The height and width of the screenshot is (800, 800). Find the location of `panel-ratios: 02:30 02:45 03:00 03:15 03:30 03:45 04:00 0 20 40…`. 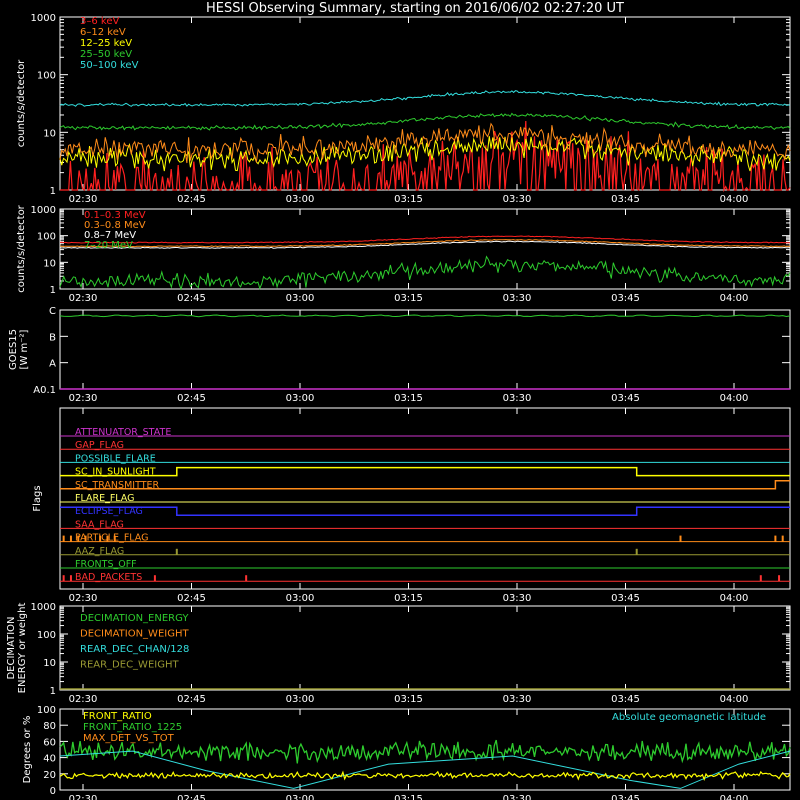

panel-ratios: 02:30 02:45 03:00 03:15 03:30 03:45 04:00 0 20 40… is located at coordinates (406, 752).